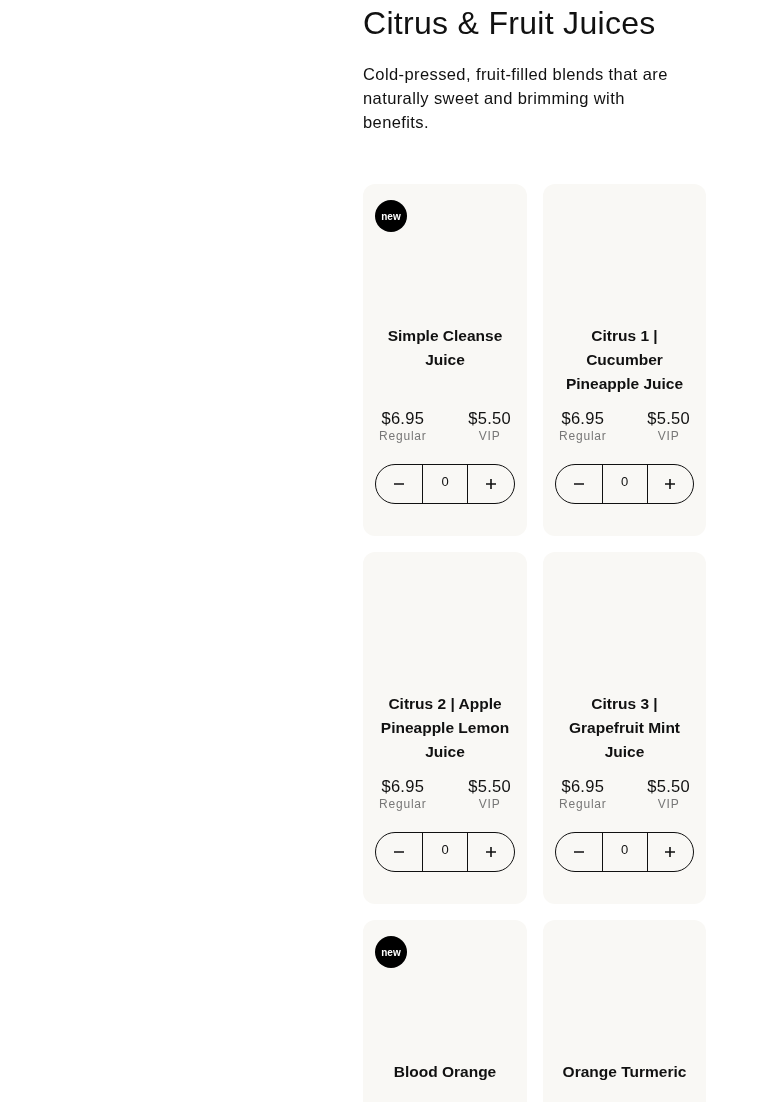  Describe the element at coordinates (624, 1011) in the screenshot. I see `product-card: Orange Turmeric` at that location.